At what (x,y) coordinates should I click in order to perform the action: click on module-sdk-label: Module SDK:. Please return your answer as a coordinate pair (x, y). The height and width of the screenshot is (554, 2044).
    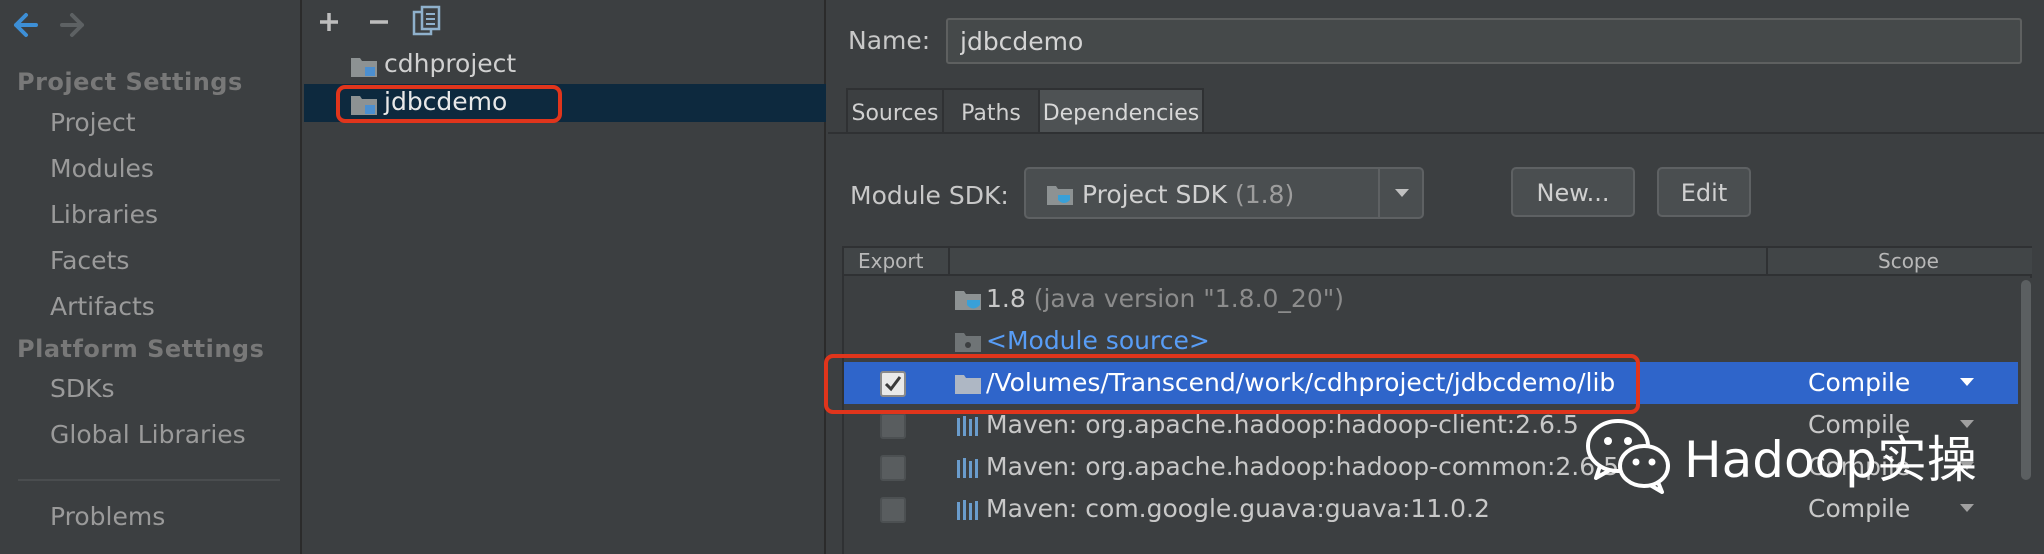
    Looking at the image, I should click on (929, 195).